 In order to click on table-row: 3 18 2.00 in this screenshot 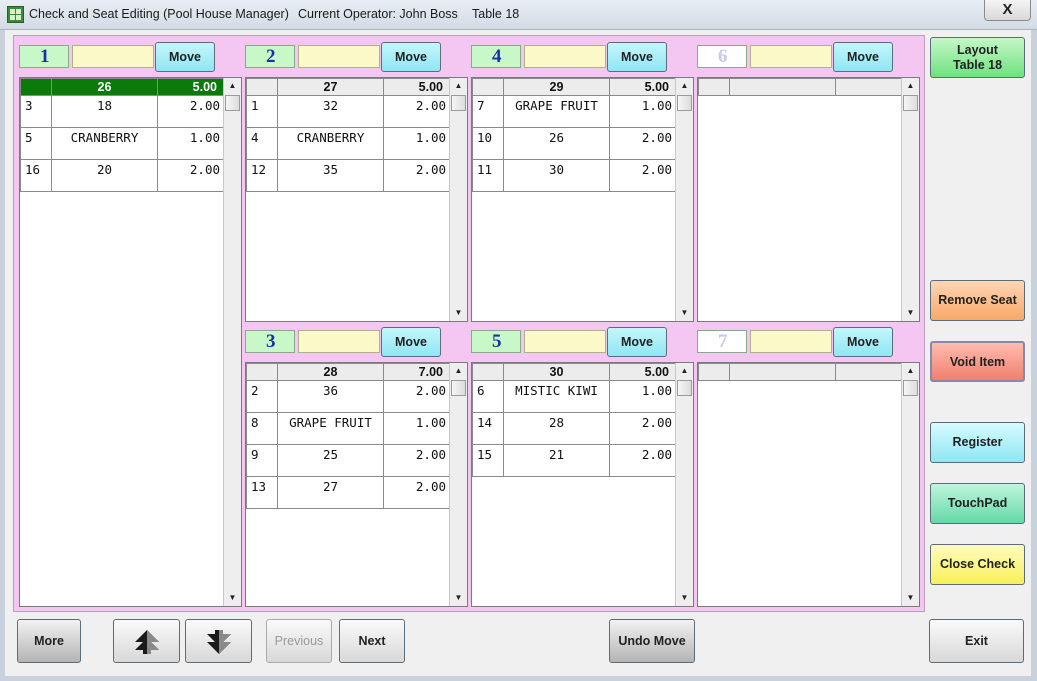, I will do `click(122, 111)`.